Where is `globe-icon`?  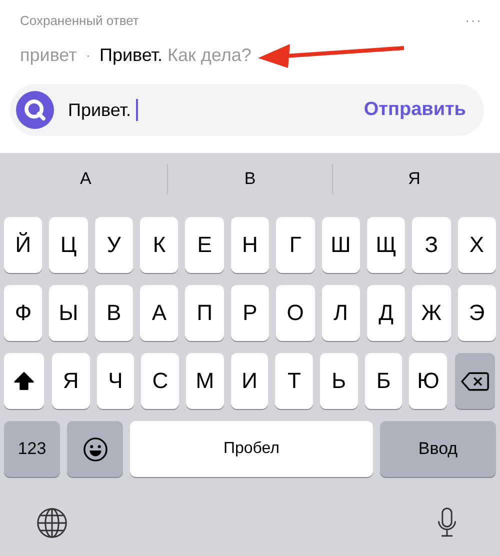
globe-icon is located at coordinates (52, 522).